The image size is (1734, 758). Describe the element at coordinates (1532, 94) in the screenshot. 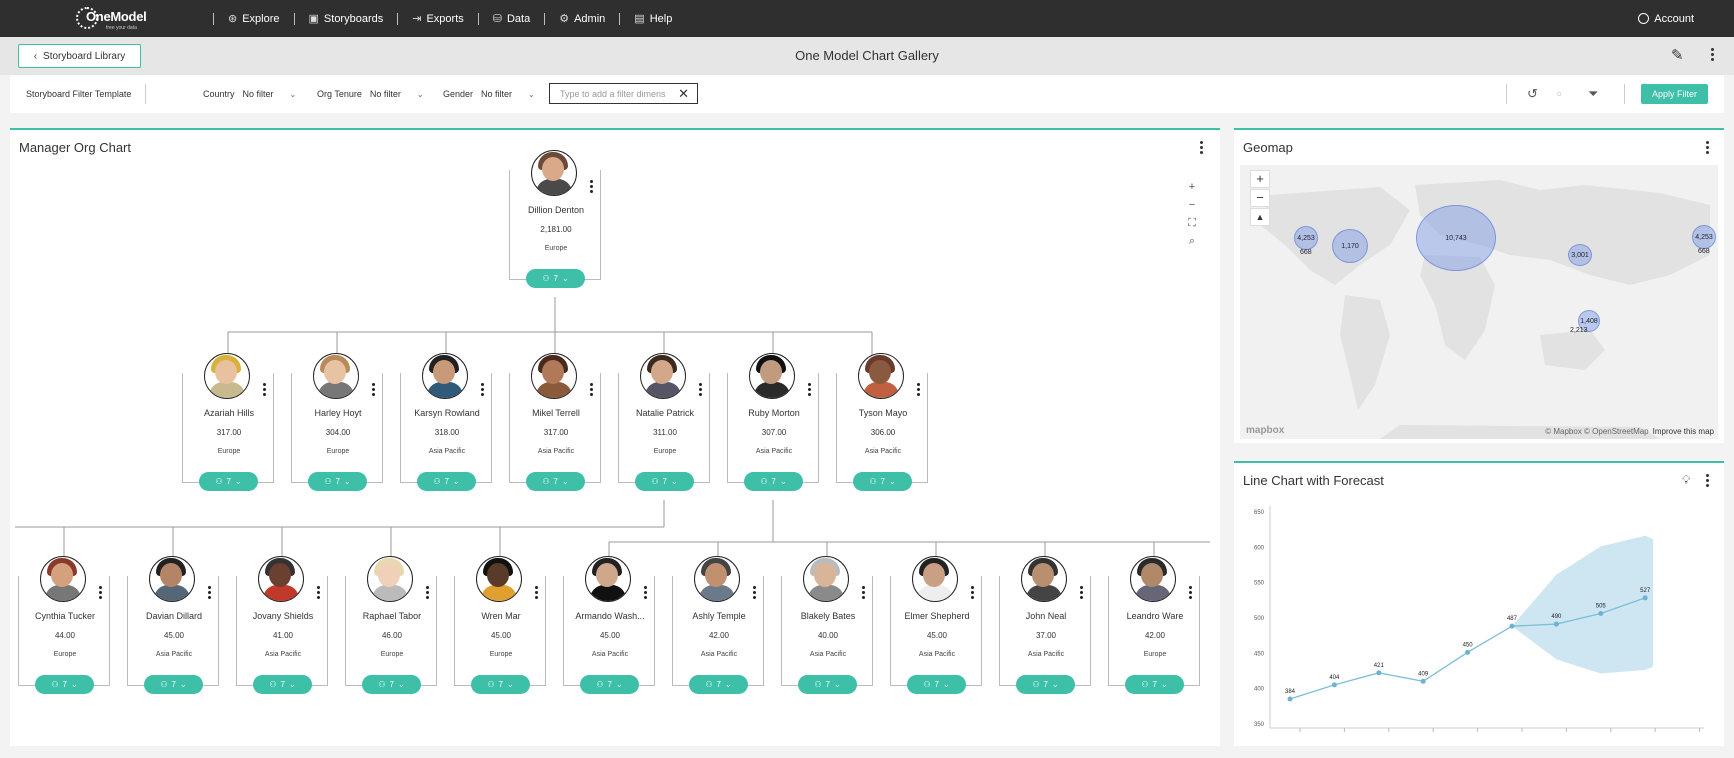

I see `undo-icon: ↺` at that location.